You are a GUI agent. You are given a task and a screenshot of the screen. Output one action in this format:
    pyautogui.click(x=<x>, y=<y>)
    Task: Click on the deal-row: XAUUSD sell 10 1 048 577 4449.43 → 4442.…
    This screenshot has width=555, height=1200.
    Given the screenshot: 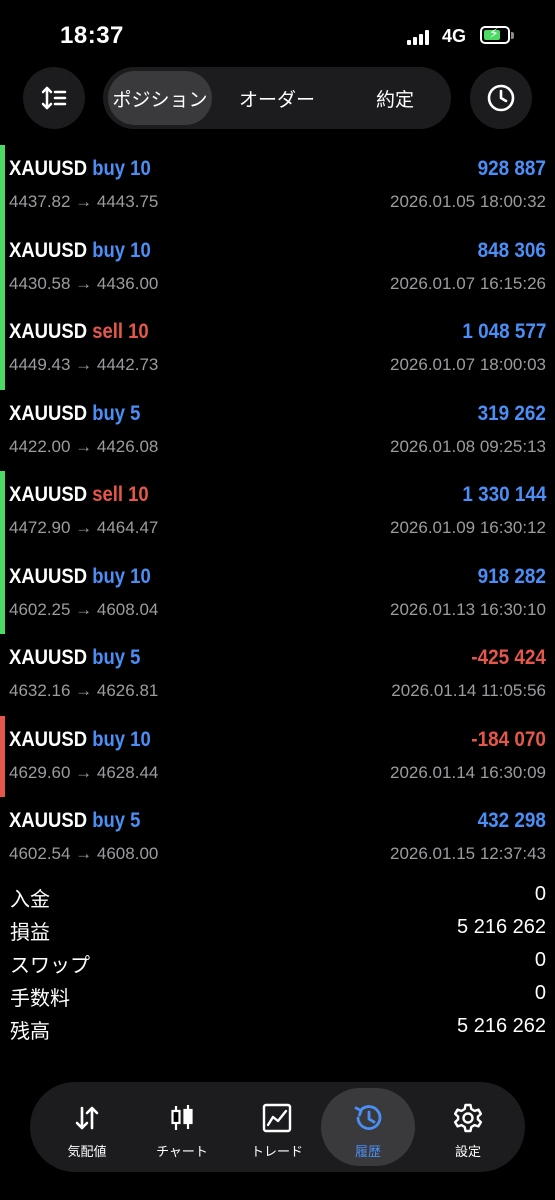 What is the action you would take?
    pyautogui.click(x=277, y=349)
    